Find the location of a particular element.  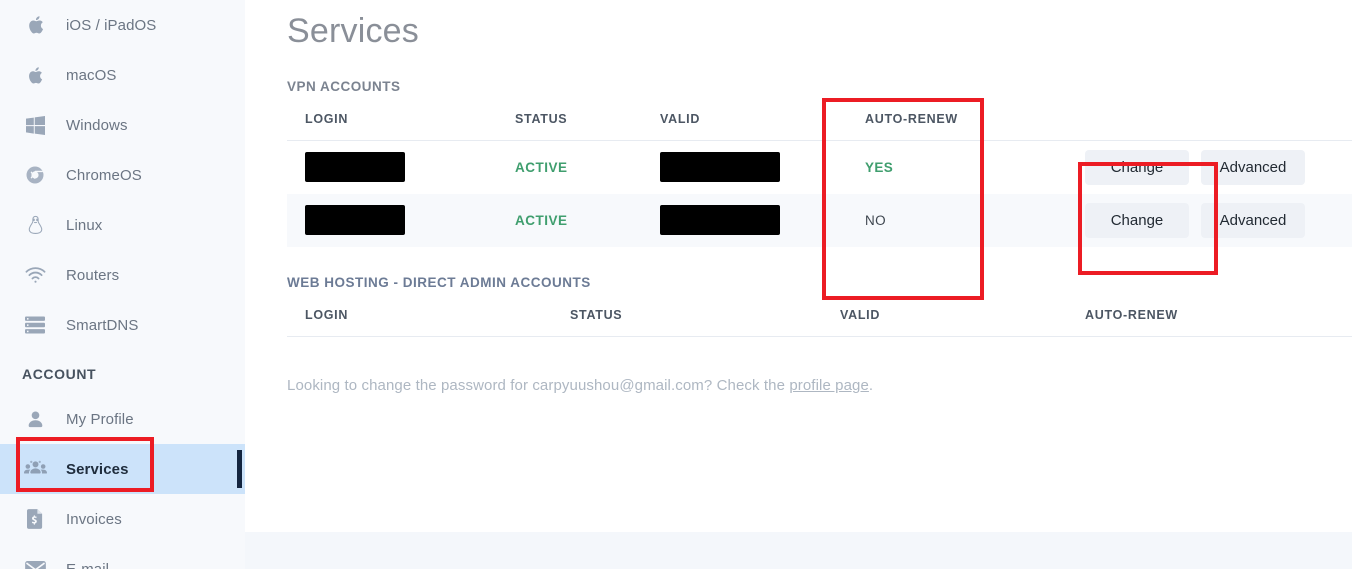

sidebar-item-services: Services is located at coordinates (122, 469).